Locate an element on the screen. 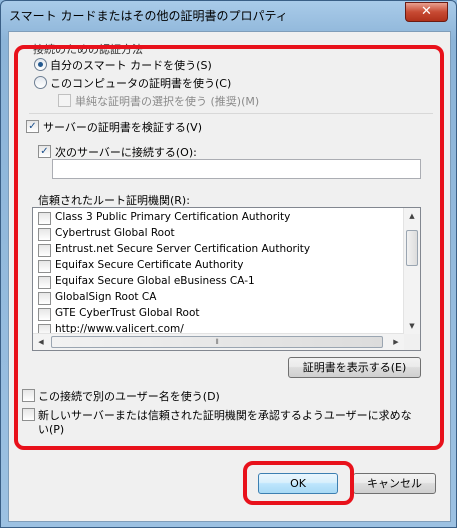 The image size is (457, 528). close-button: ✕ is located at coordinates (426, 12).